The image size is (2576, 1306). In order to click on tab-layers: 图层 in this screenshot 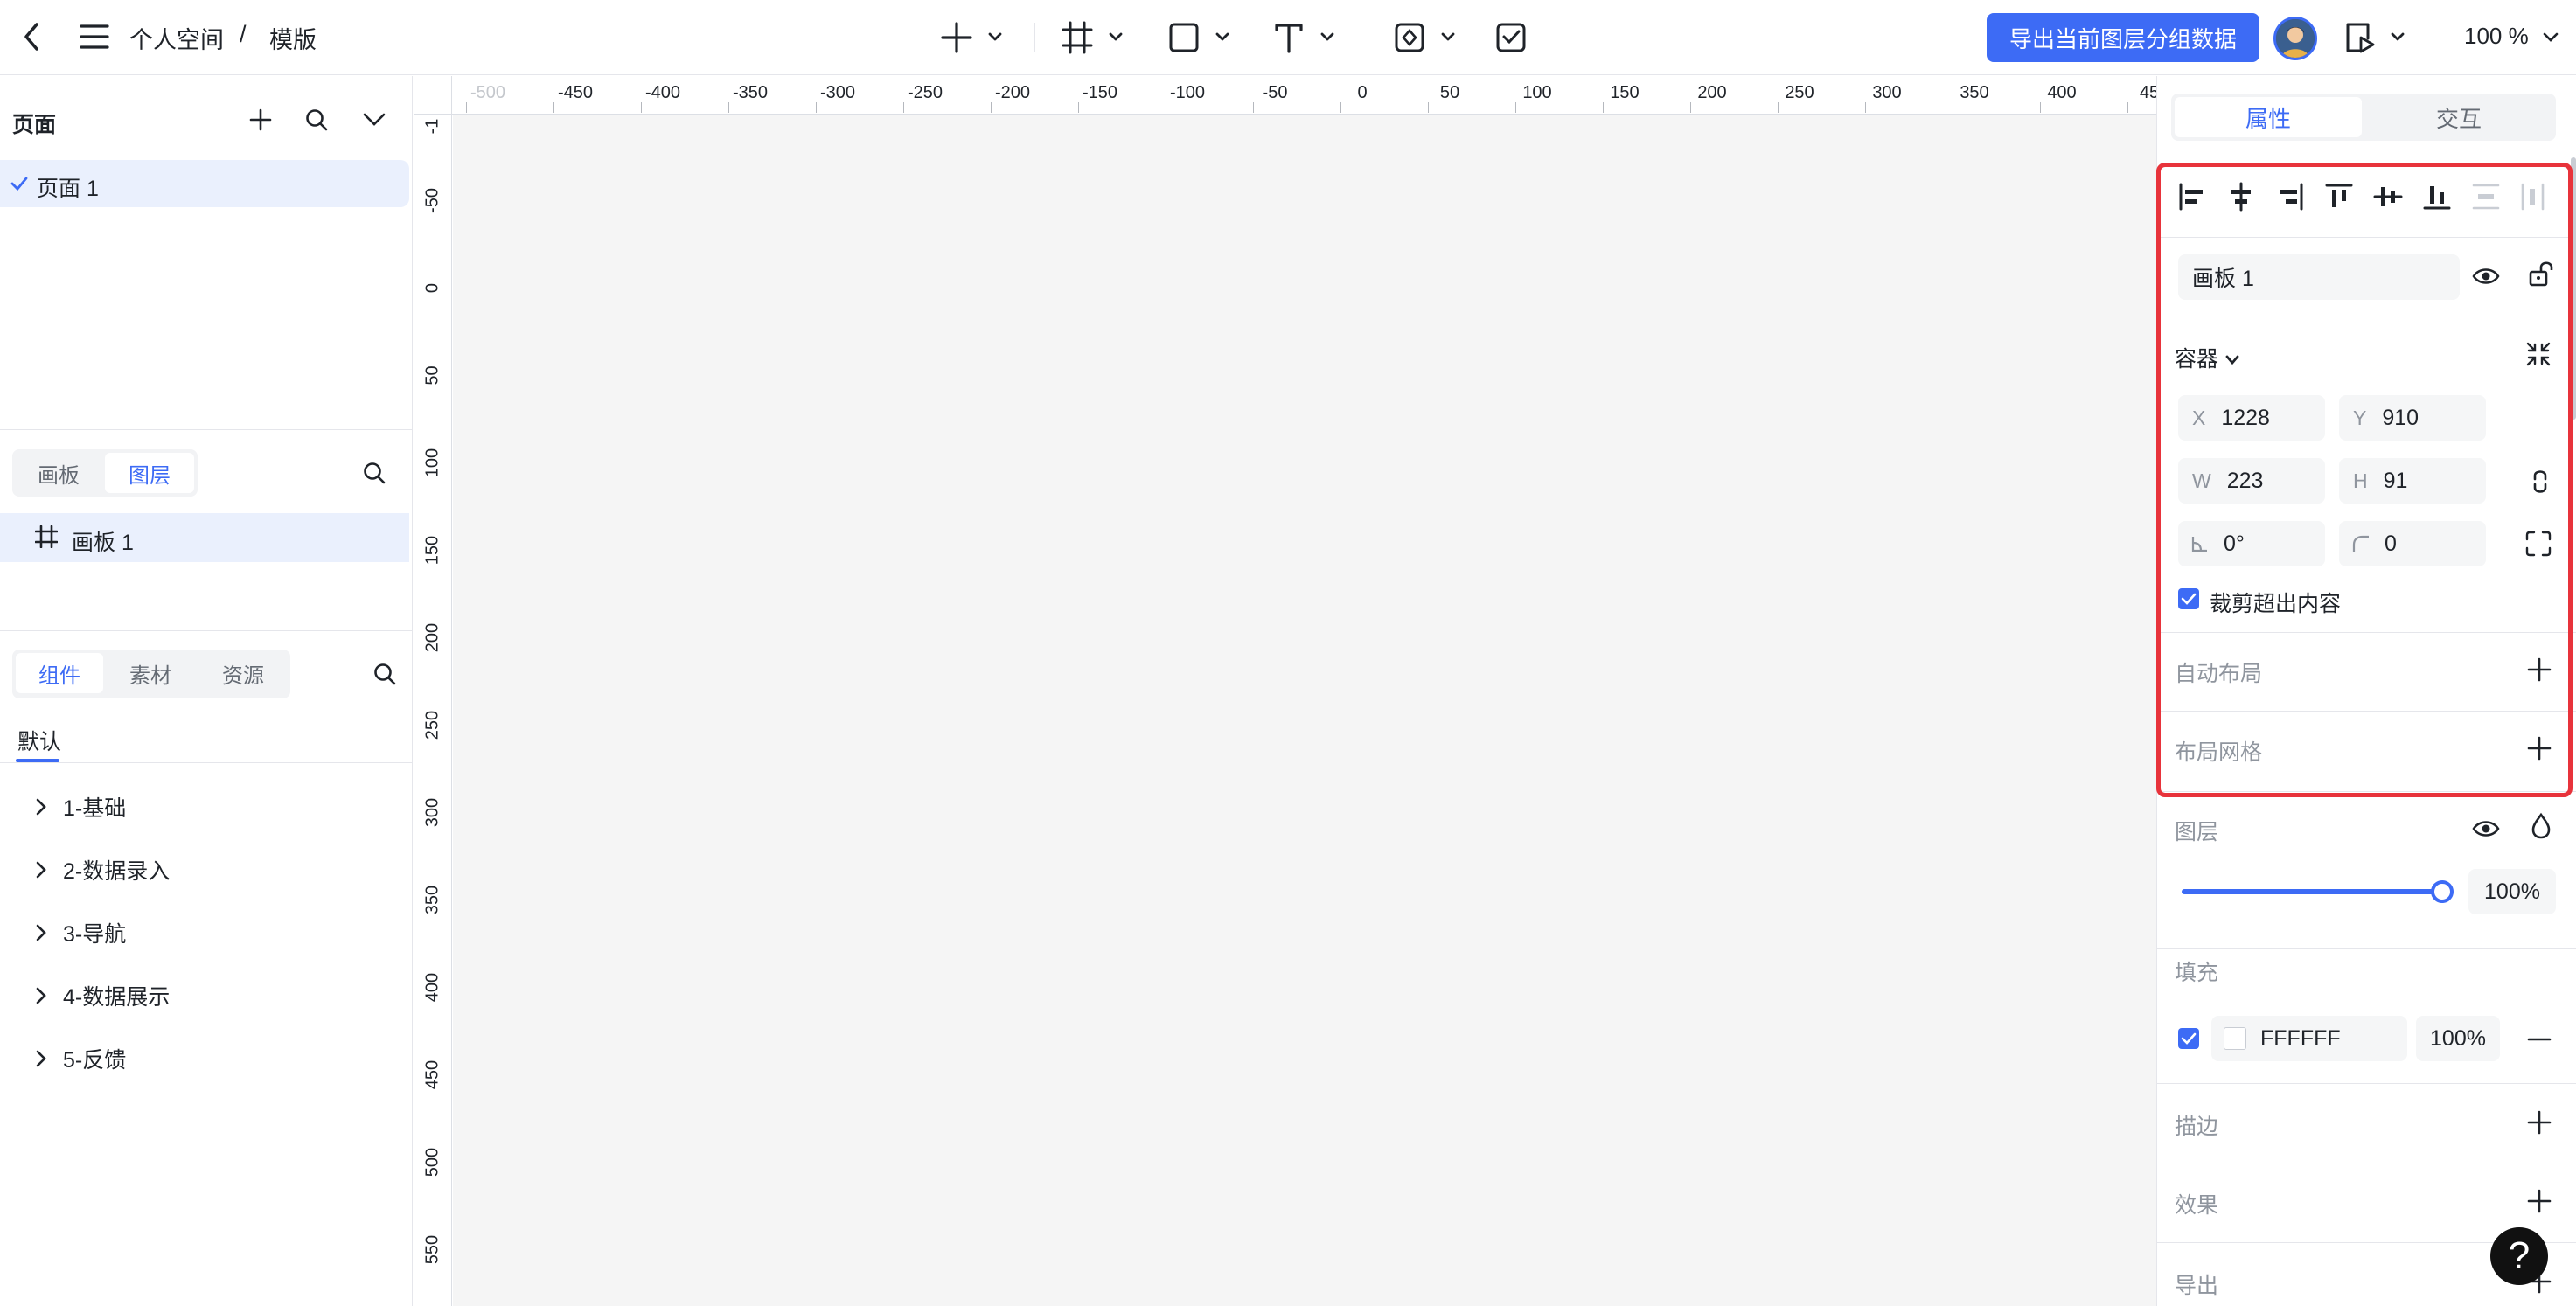, I will do `click(149, 473)`.